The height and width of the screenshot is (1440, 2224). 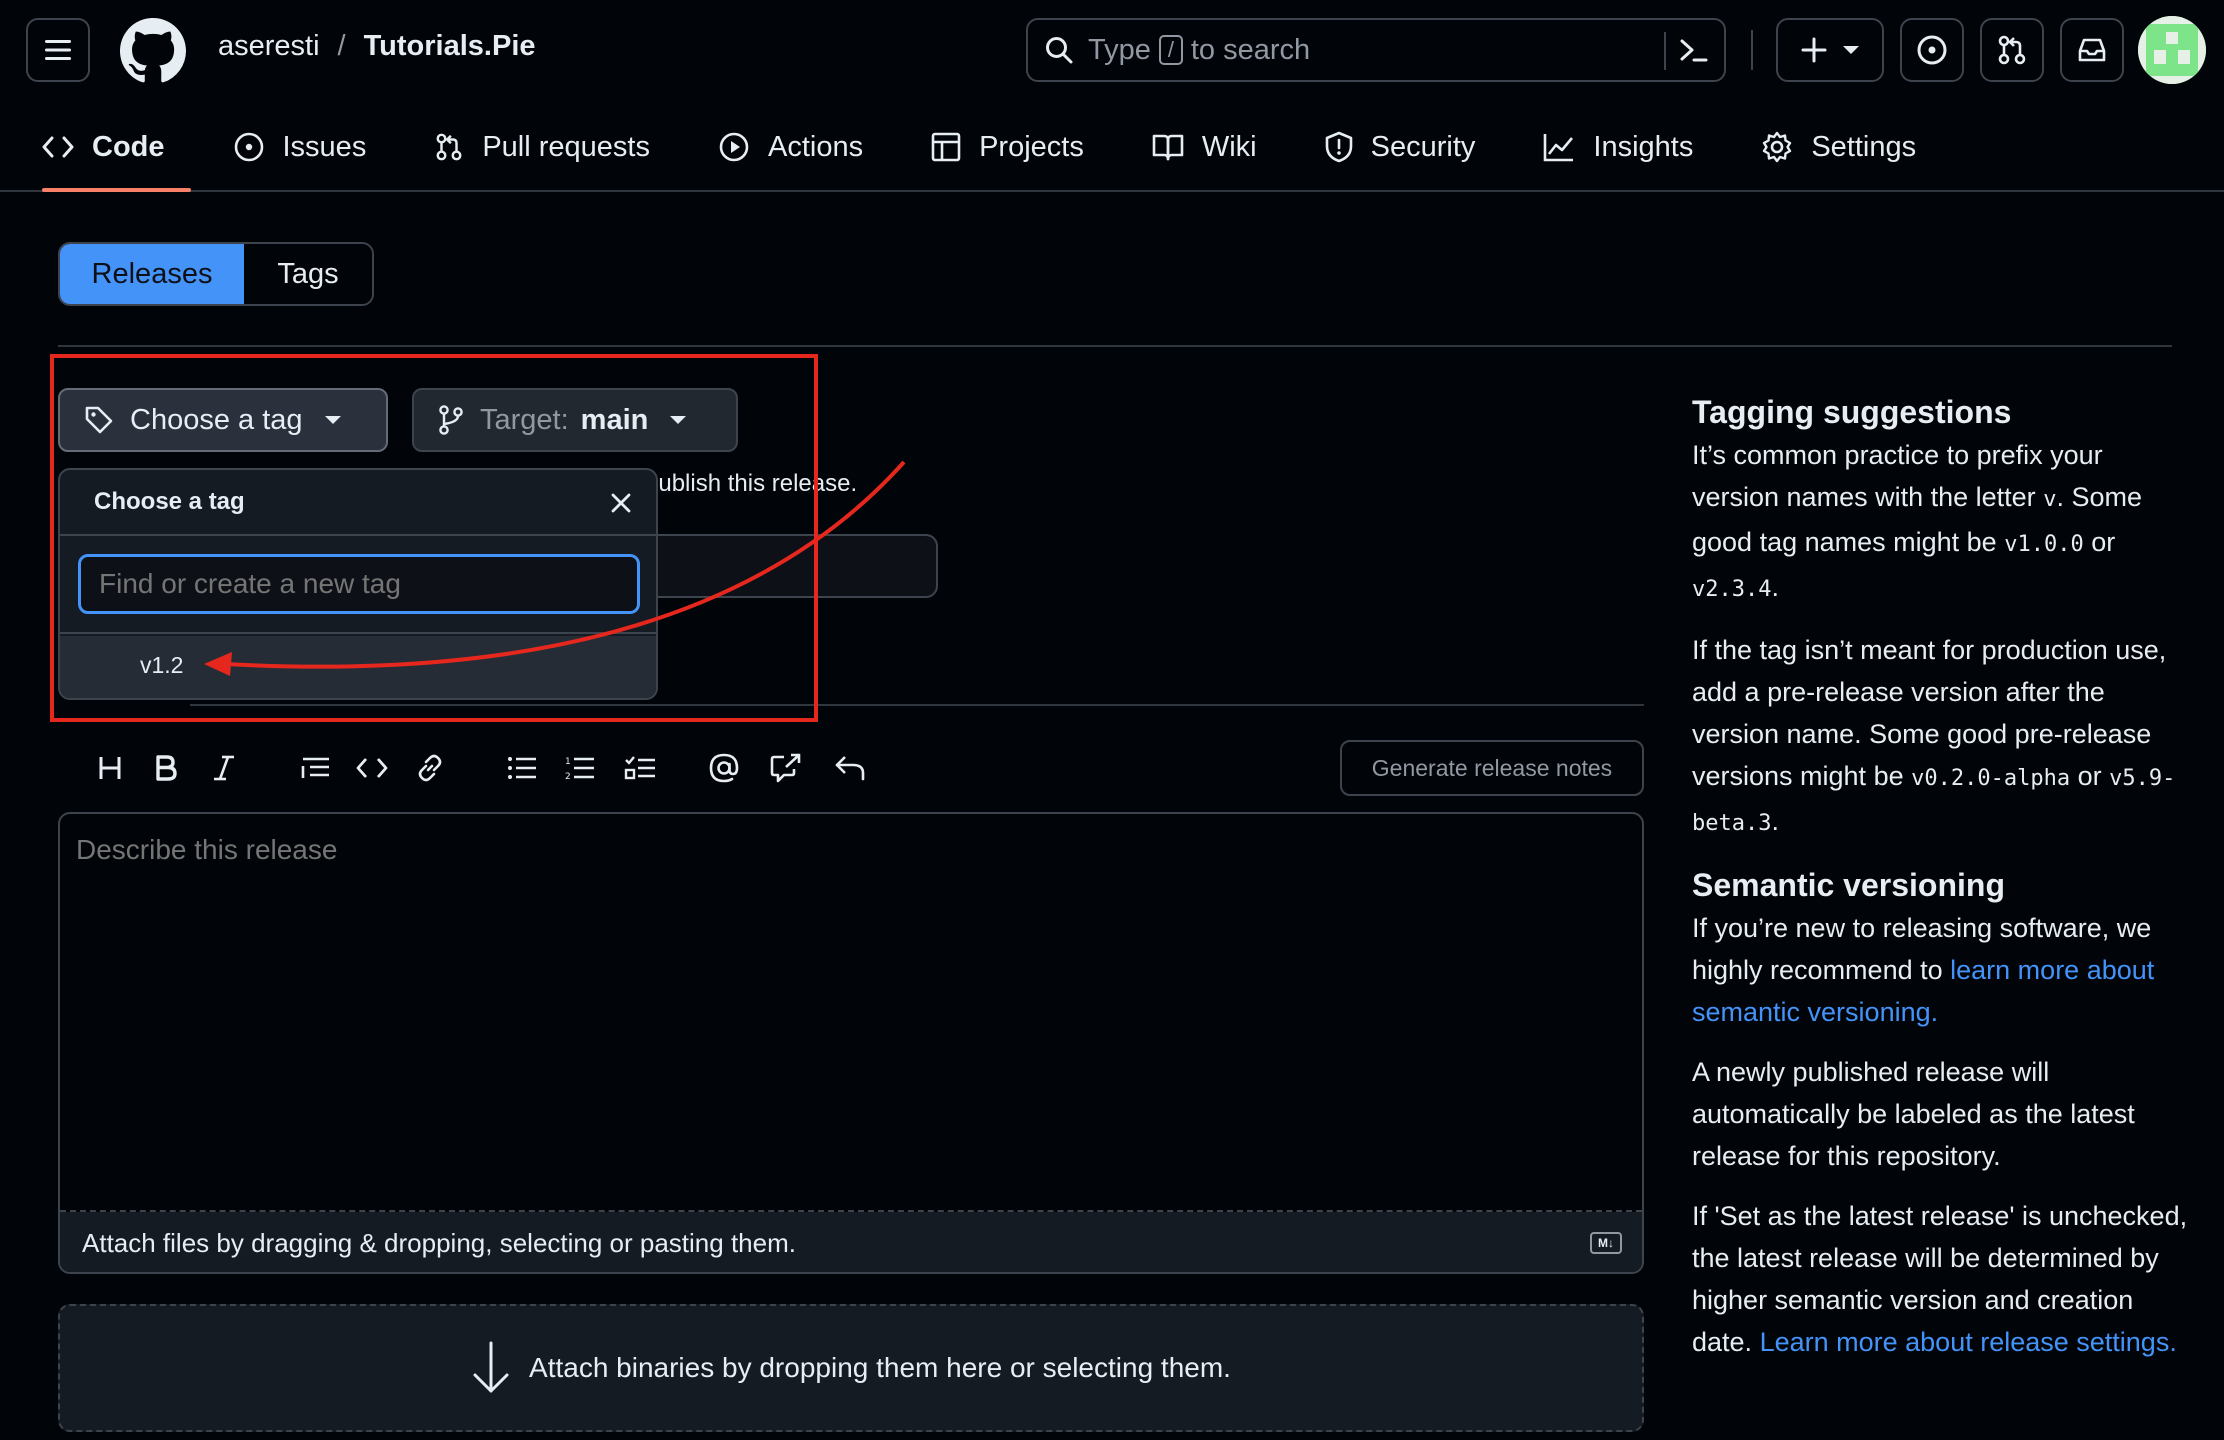 What do you see at coordinates (621, 503) in the screenshot?
I see `close-icon` at bounding box center [621, 503].